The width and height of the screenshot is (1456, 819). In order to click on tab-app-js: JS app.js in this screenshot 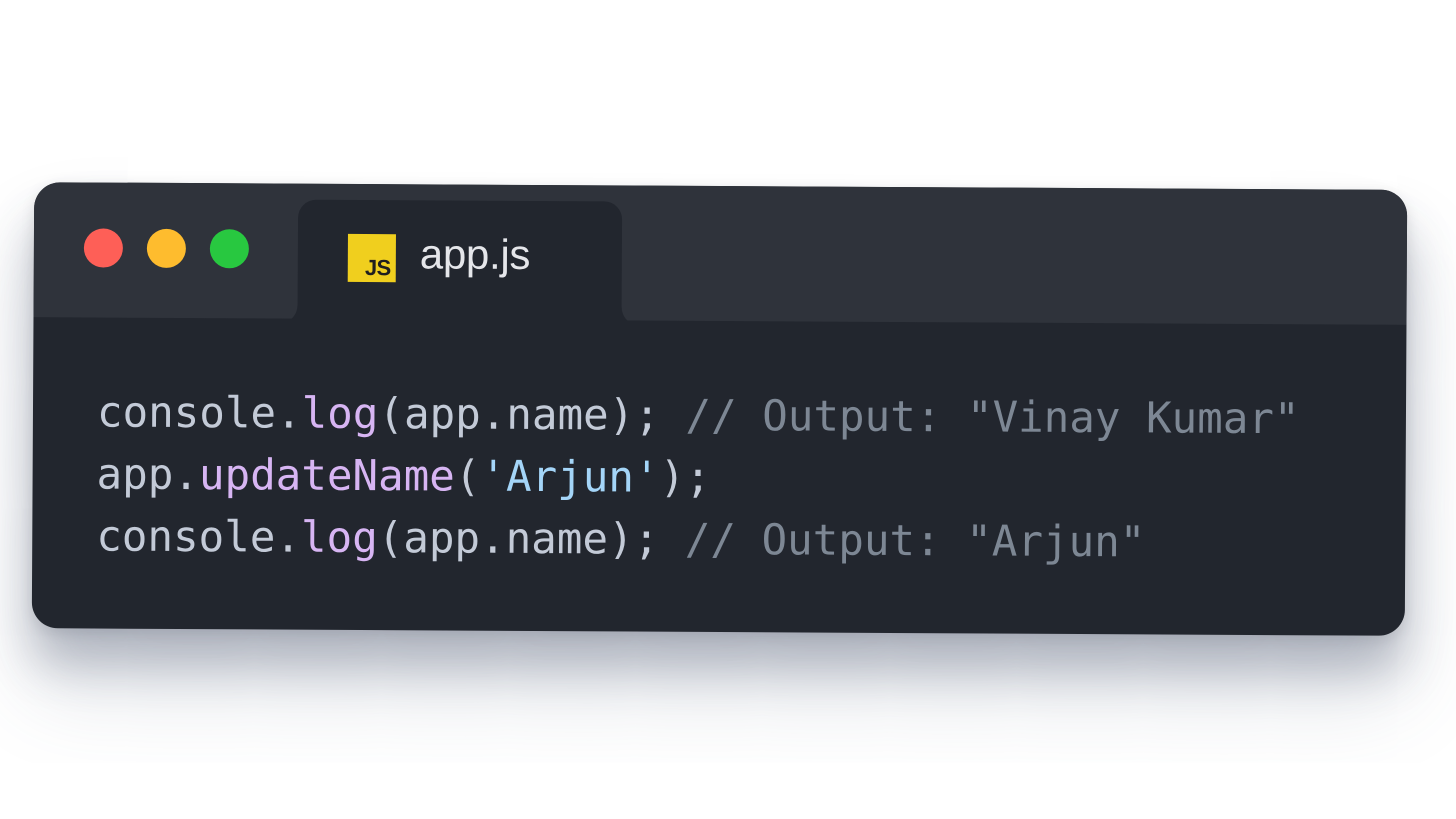, I will do `click(460, 262)`.